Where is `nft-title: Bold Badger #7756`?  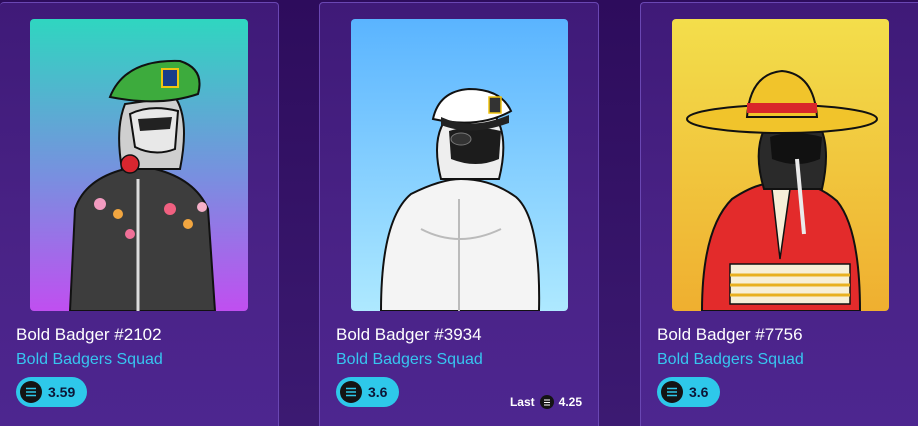
nft-title: Bold Badger #7756 is located at coordinates (730, 335).